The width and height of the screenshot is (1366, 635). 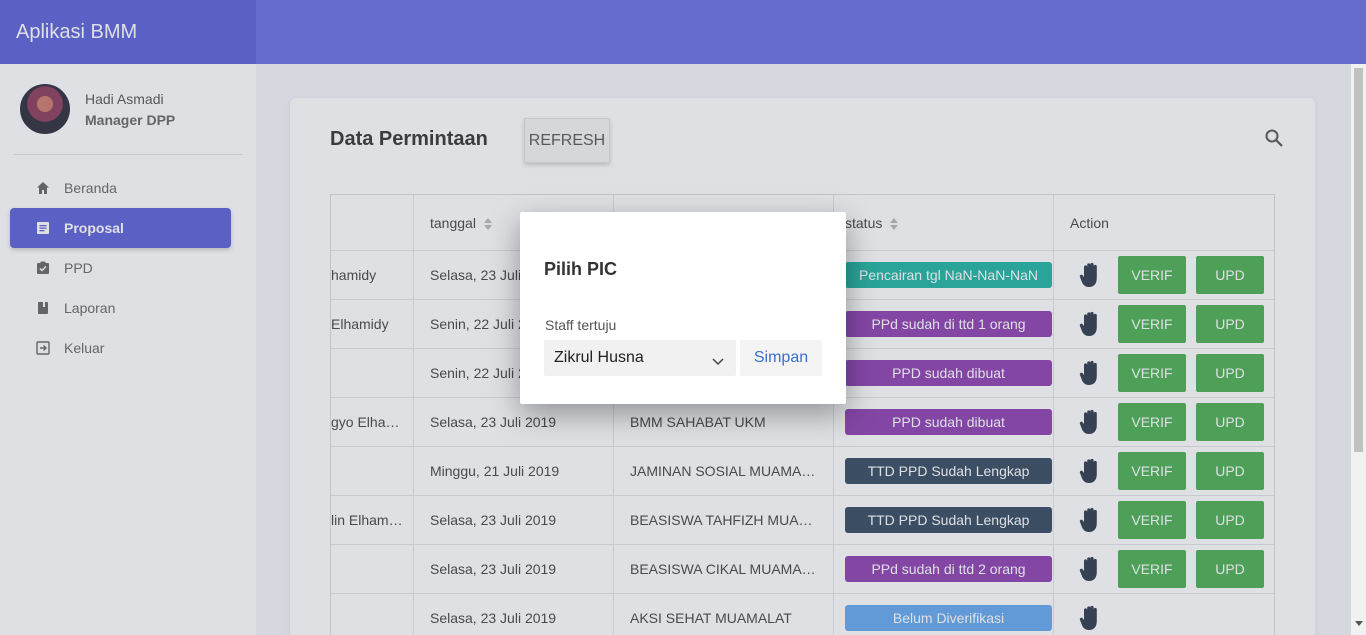 What do you see at coordinates (1359, 623) in the screenshot?
I see `scroll-down-arrow-icon` at bounding box center [1359, 623].